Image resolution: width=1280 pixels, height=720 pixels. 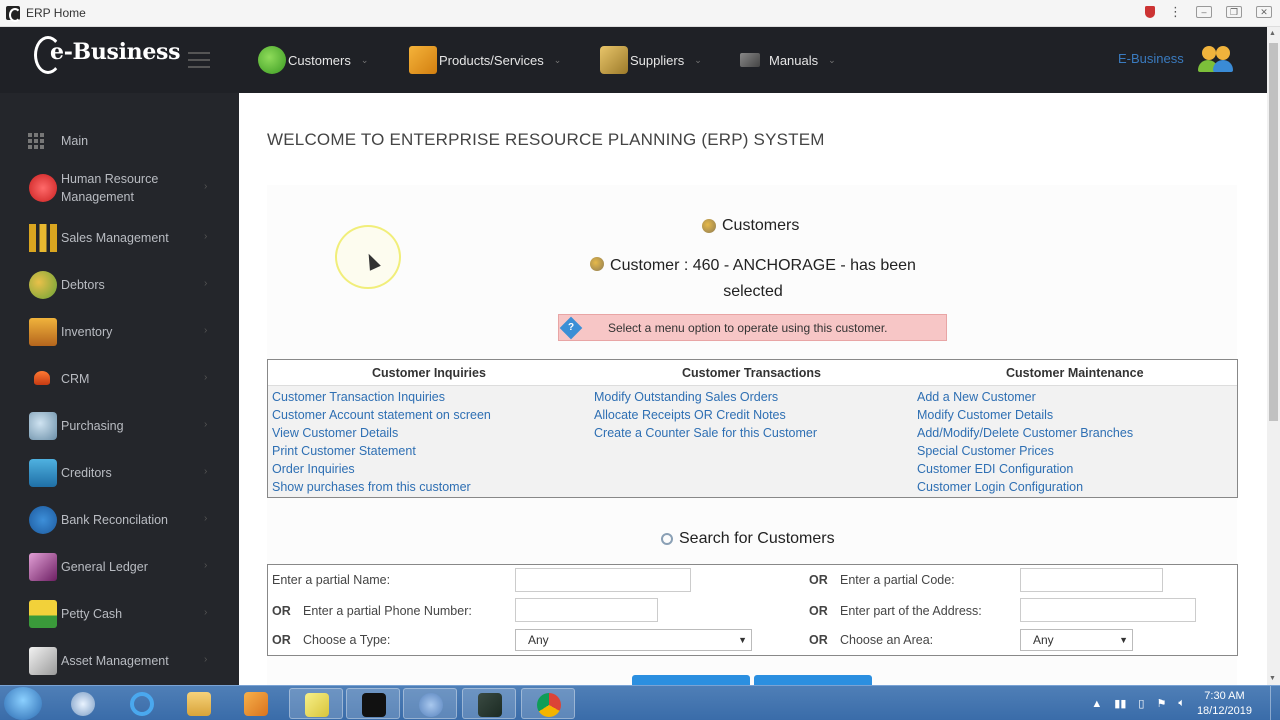 What do you see at coordinates (788, 60) in the screenshot?
I see `nav-manuals: Manuals ⌄` at bounding box center [788, 60].